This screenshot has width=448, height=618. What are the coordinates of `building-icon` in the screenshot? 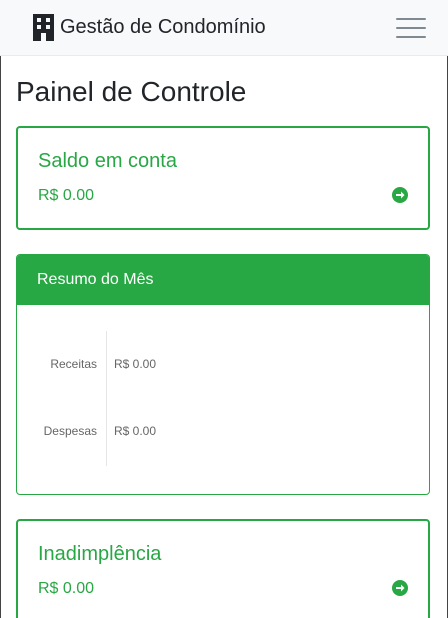 It's located at (43, 27).